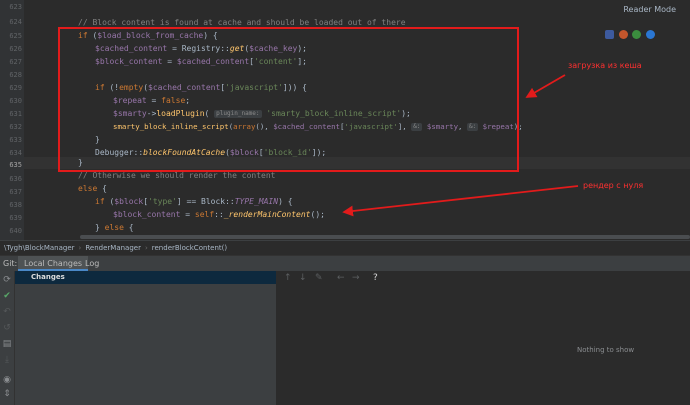 The height and width of the screenshot is (405, 690). I want to click on empty-state-text: Nothing to show, so click(606, 350).